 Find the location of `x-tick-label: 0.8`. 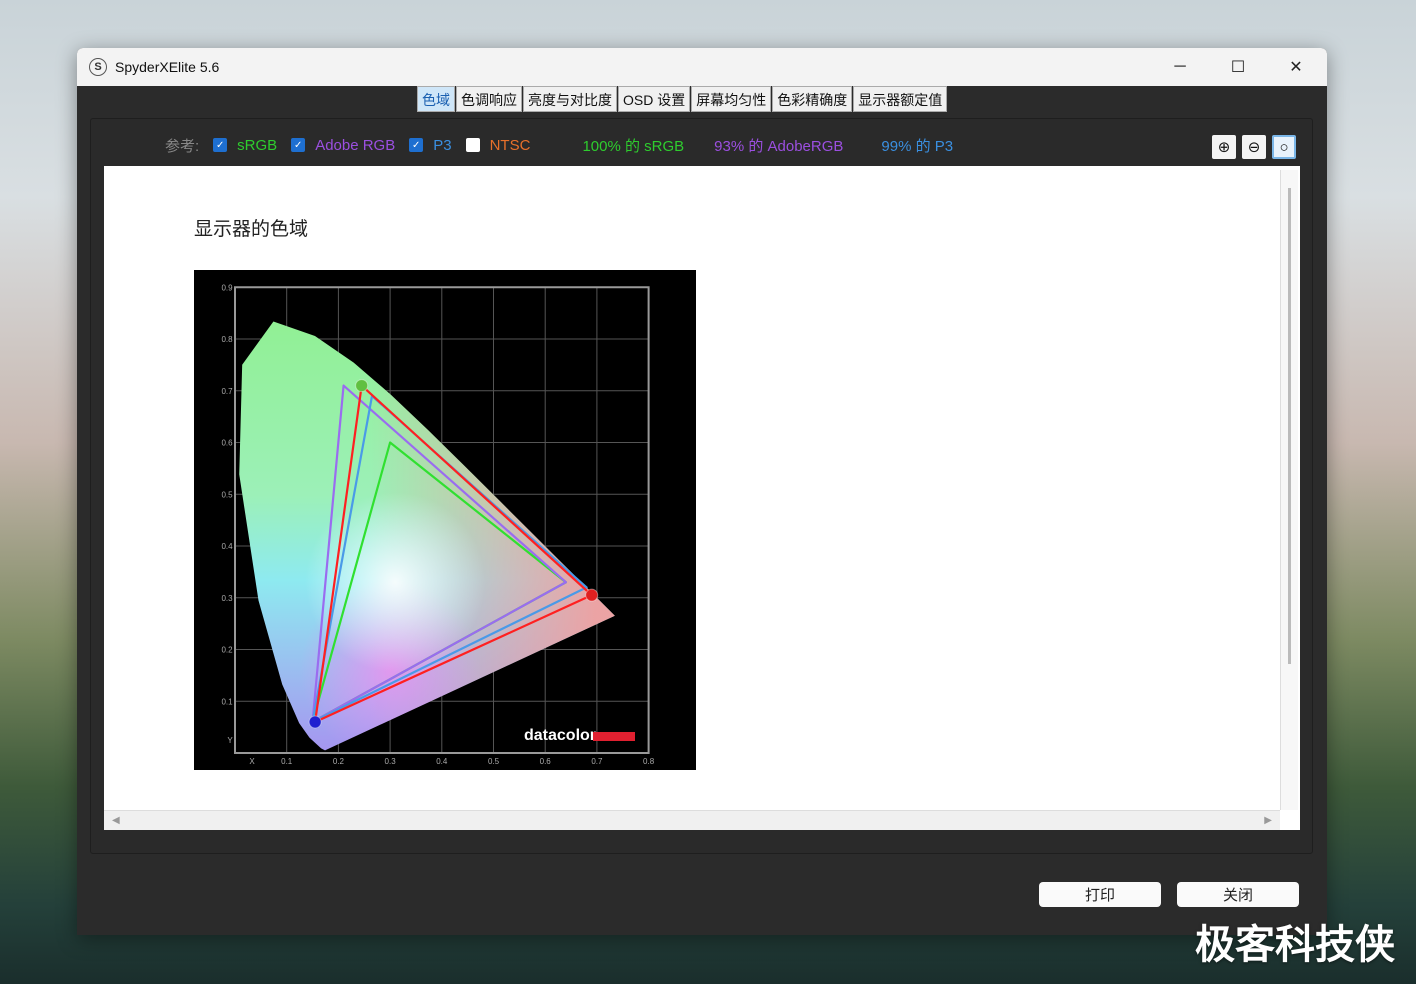

x-tick-label: 0.8 is located at coordinates (649, 761).